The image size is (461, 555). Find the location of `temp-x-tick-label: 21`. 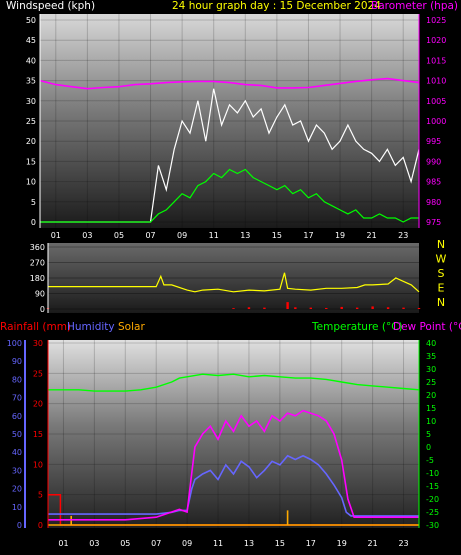

temp-x-tick-label: 21 is located at coordinates (373, 543).